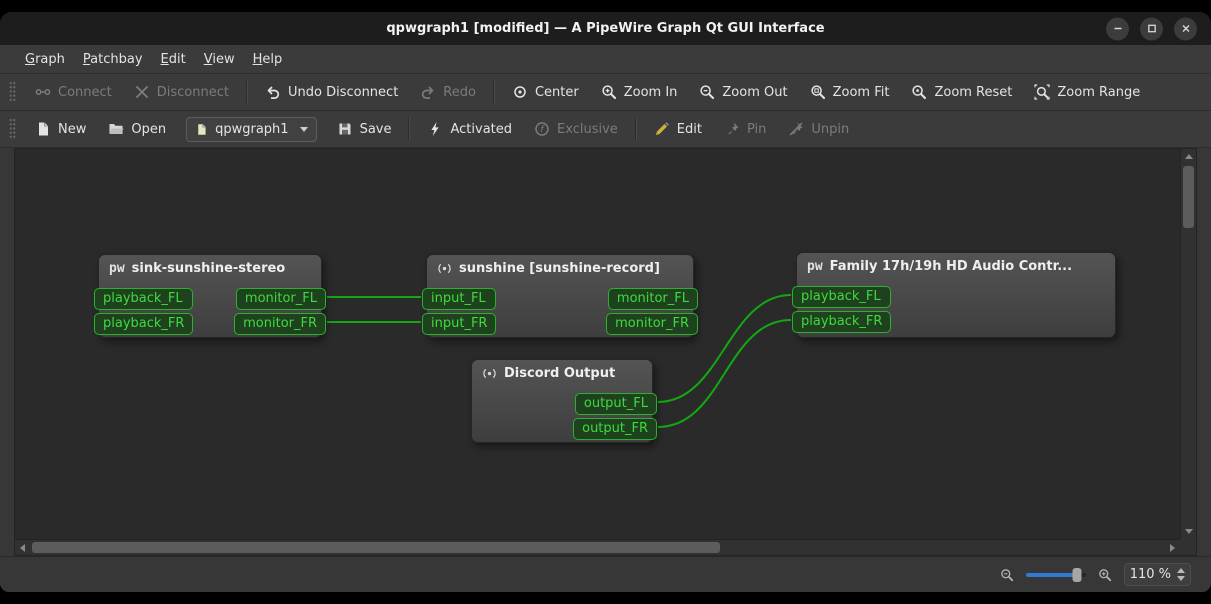 The height and width of the screenshot is (604, 1211). What do you see at coordinates (1042, 92) in the screenshot?
I see `zoom-range-icon` at bounding box center [1042, 92].